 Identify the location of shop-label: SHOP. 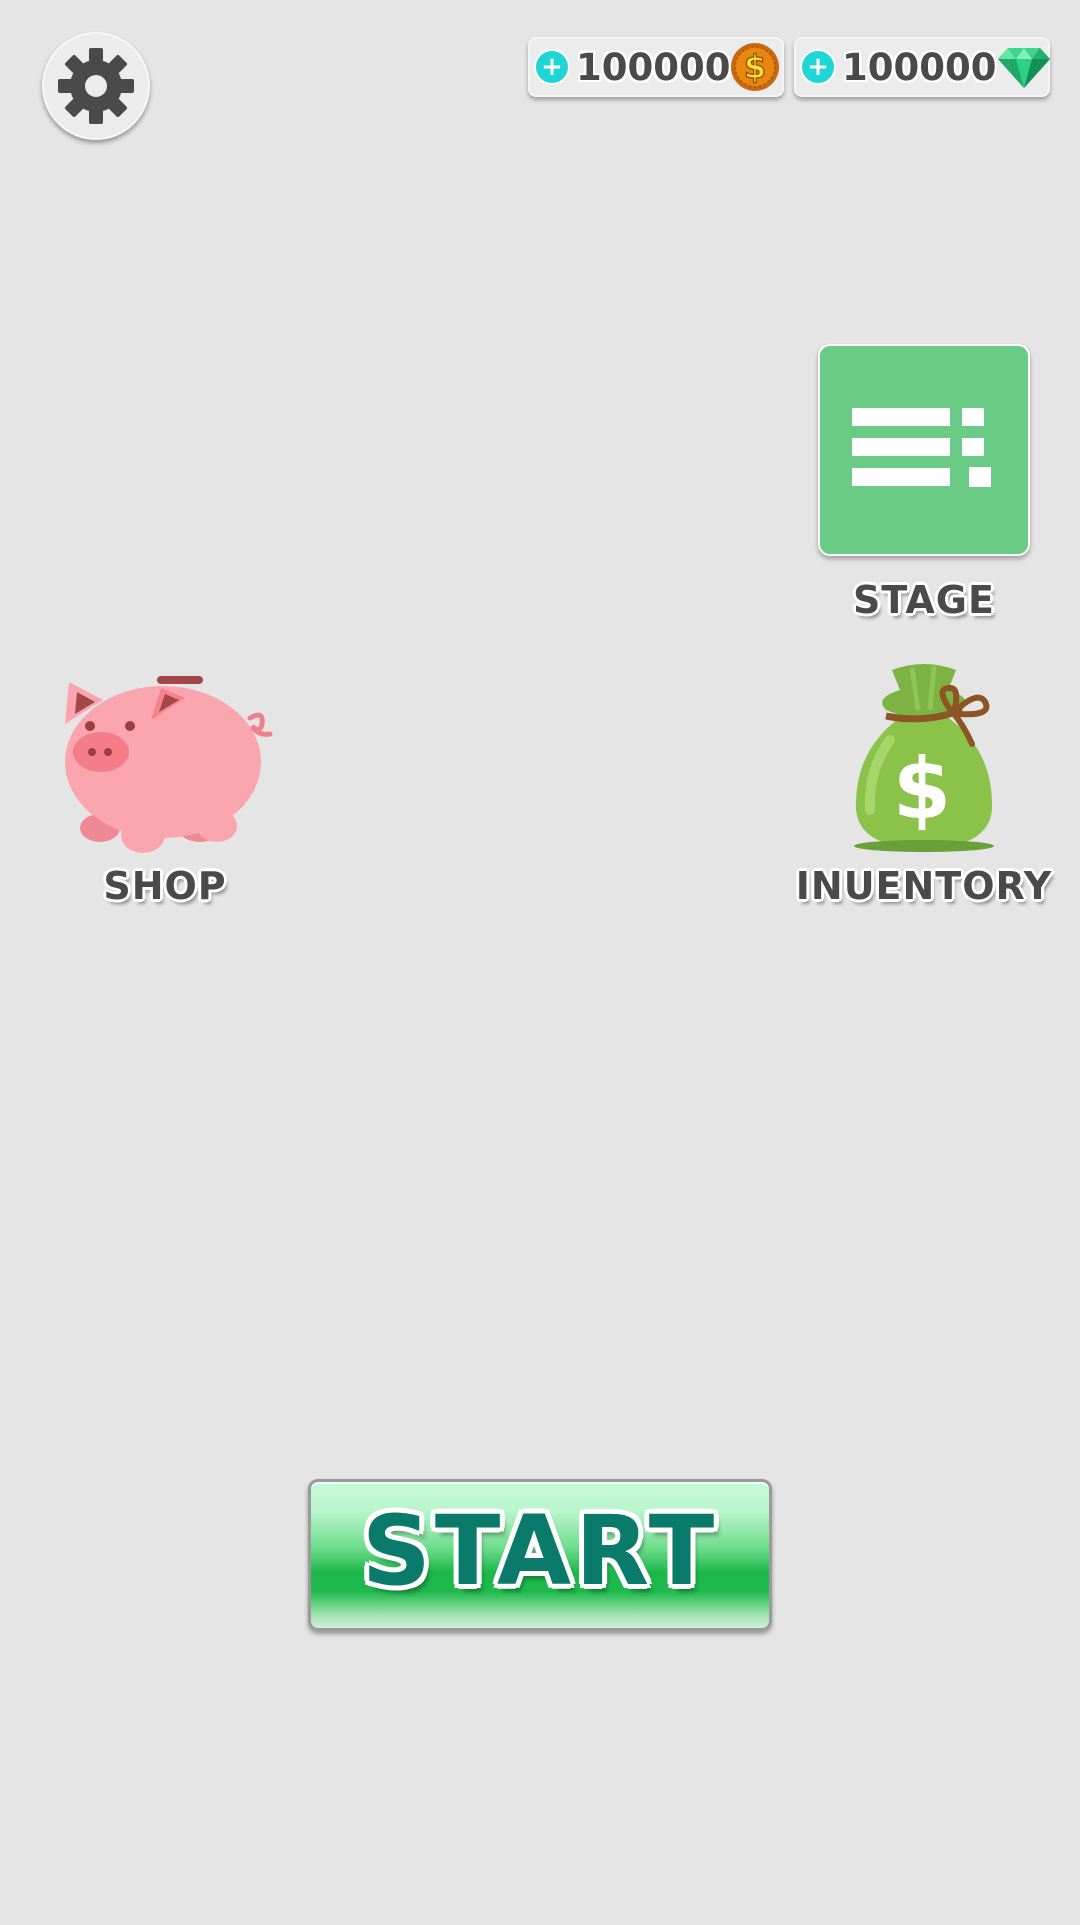
(165, 886).